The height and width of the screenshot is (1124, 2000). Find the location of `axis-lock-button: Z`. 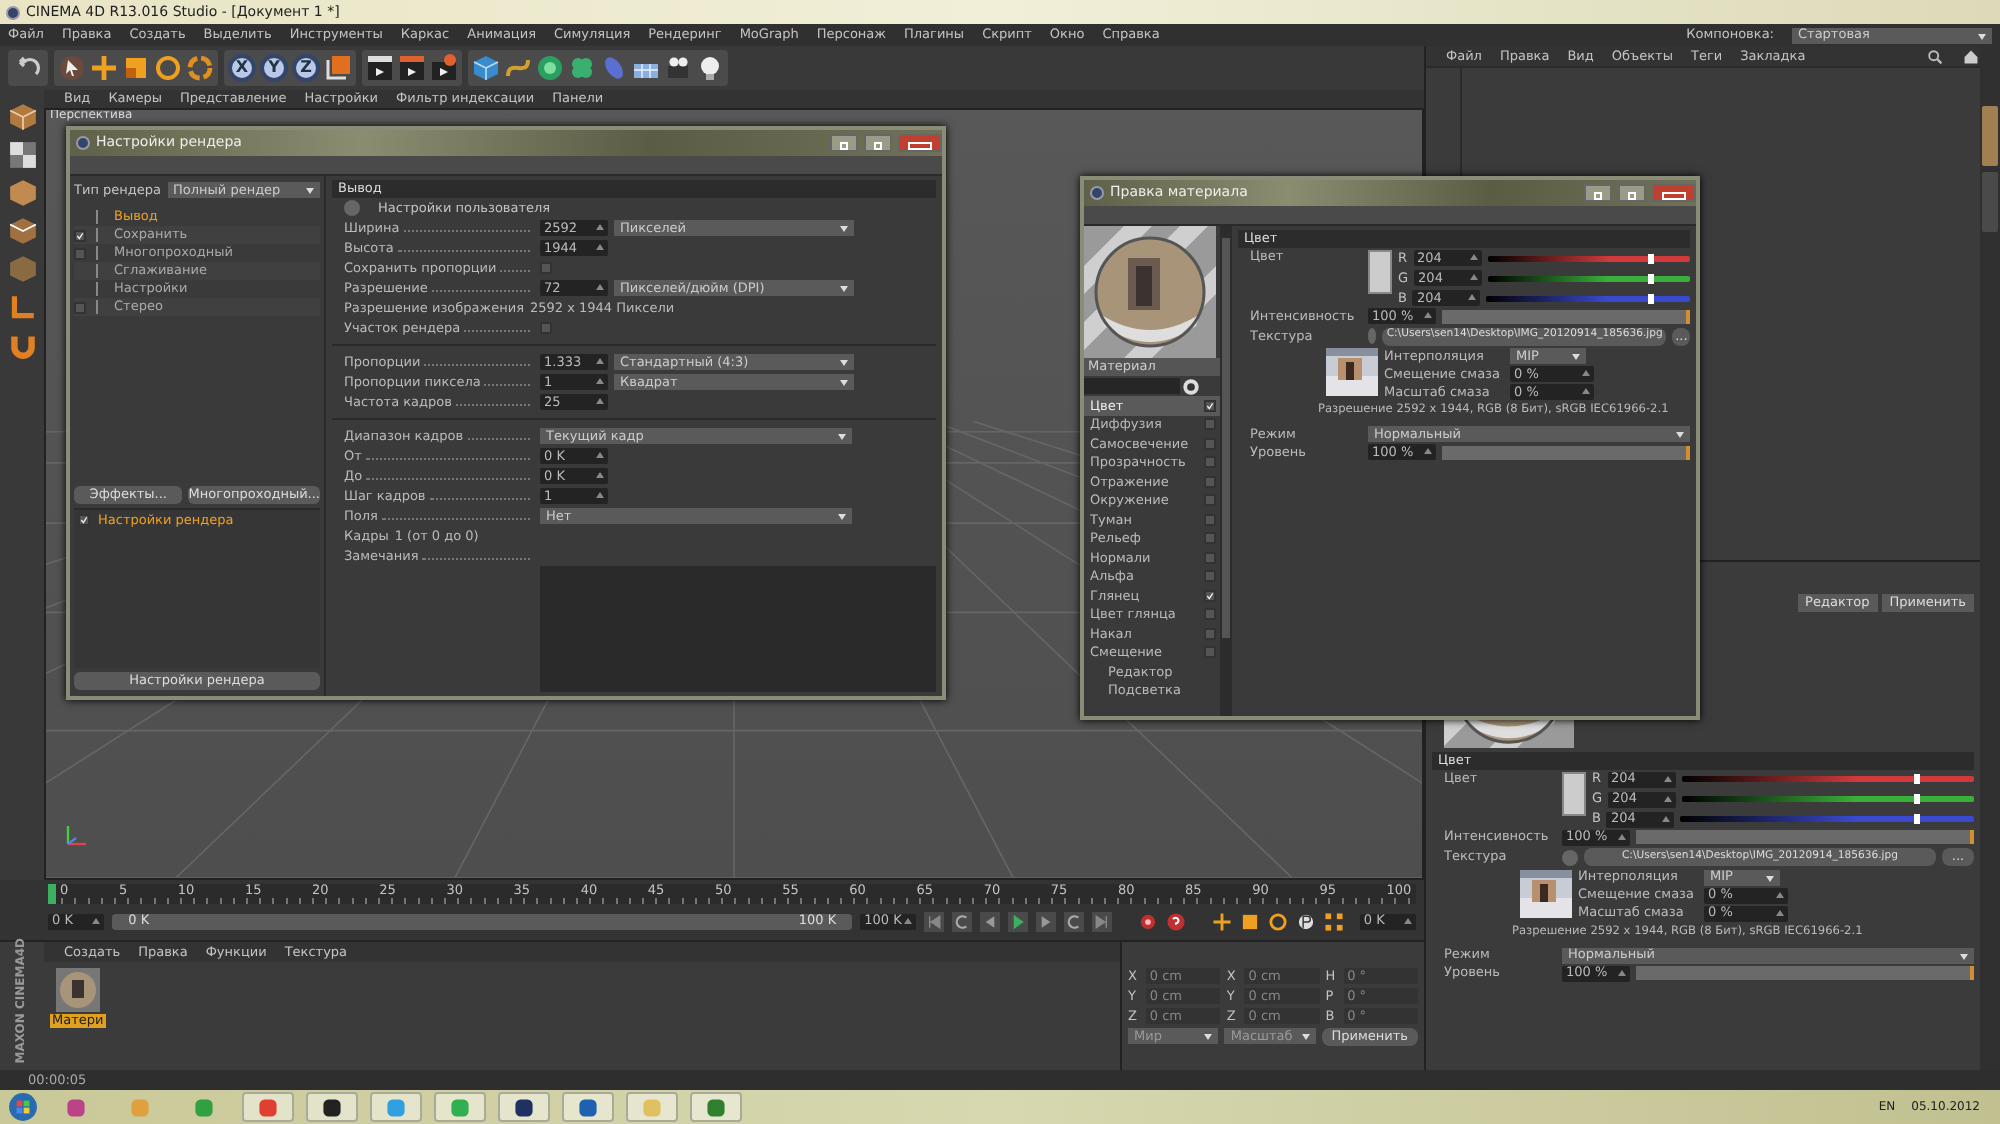

axis-lock-button: Z is located at coordinates (306, 68).